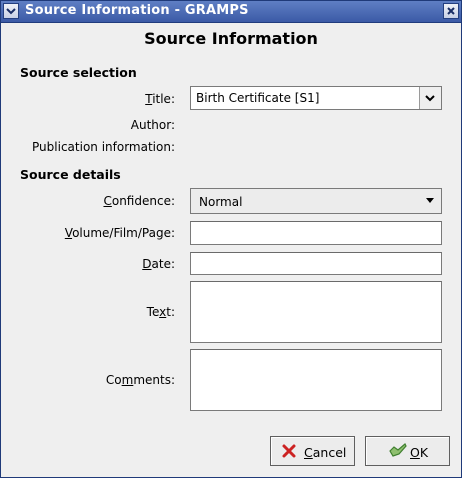  I want to click on title-combo-value: Birth Certificate [S1], so click(258, 98).